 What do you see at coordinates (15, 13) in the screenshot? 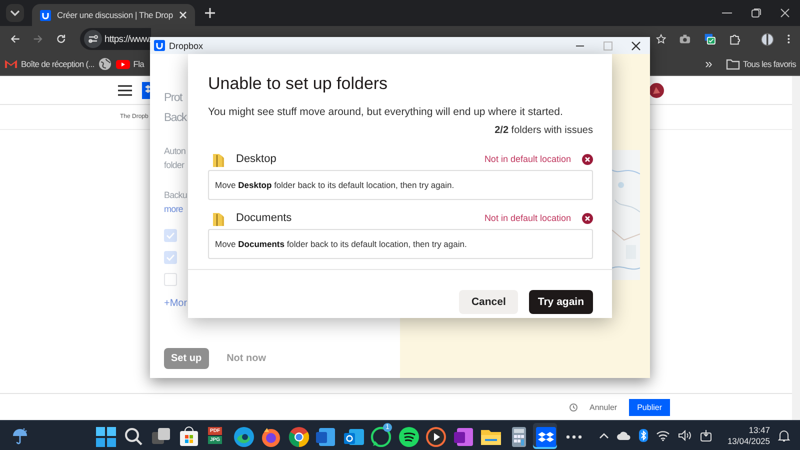
I see `tab-list-icon` at bounding box center [15, 13].